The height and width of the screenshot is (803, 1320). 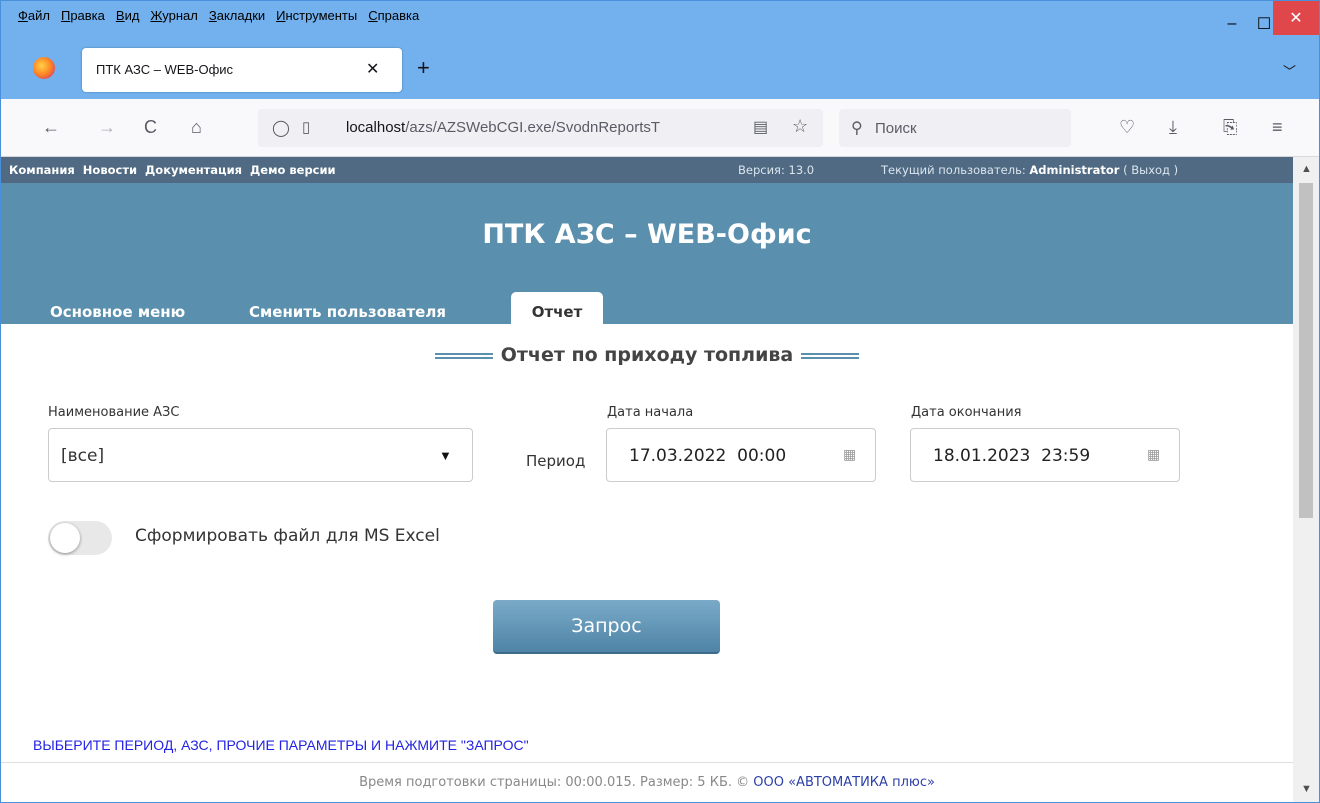 I want to click on firefox-logo-icon, so click(x=44, y=68).